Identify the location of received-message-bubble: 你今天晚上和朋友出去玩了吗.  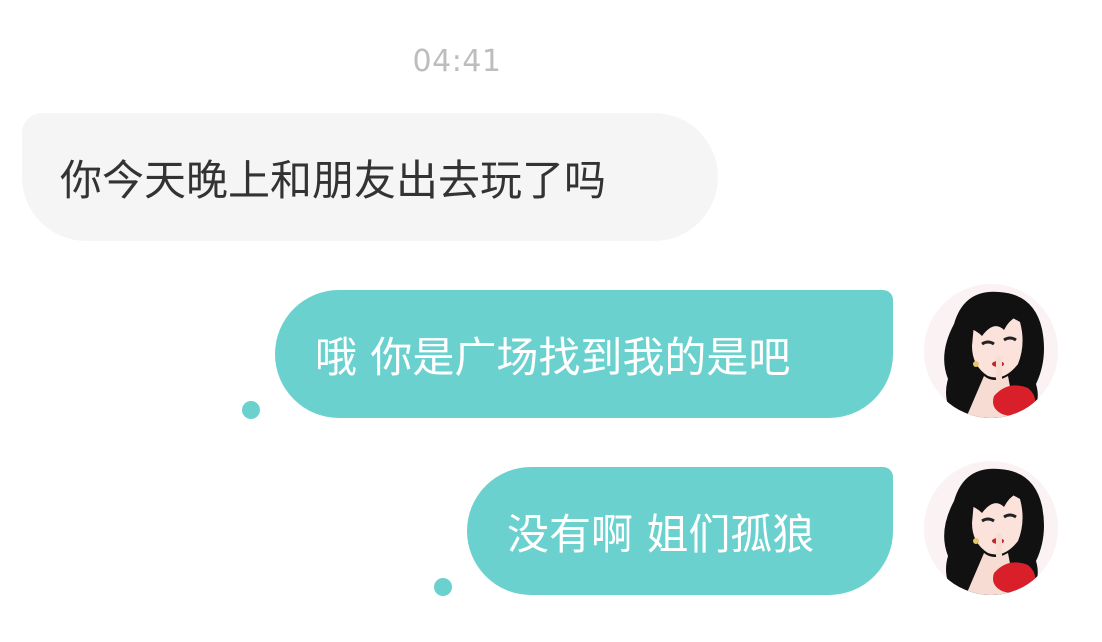
(370, 177).